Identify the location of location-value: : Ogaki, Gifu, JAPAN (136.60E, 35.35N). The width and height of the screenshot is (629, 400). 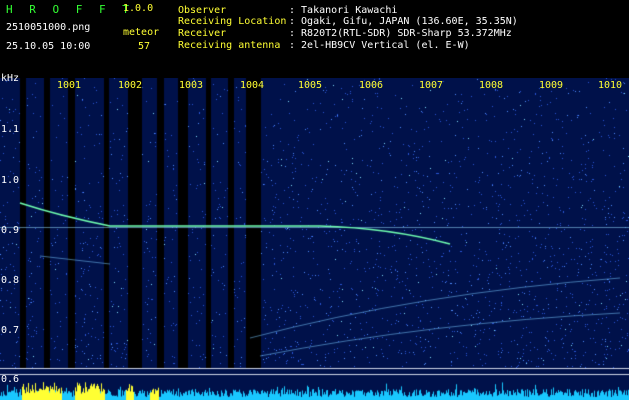
(403, 21).